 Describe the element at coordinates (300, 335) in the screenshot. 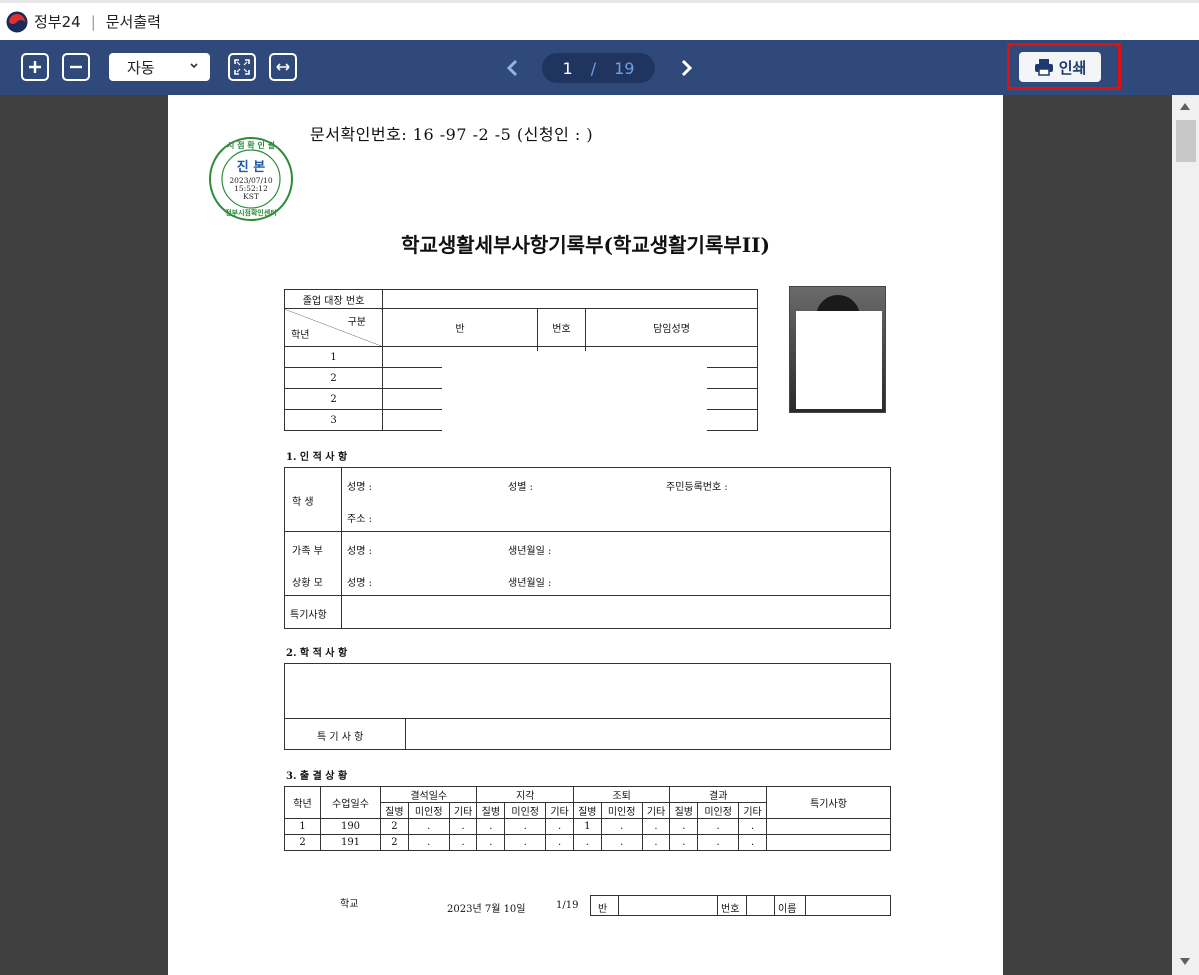

I see `diag-bottom-label: 학년` at that location.